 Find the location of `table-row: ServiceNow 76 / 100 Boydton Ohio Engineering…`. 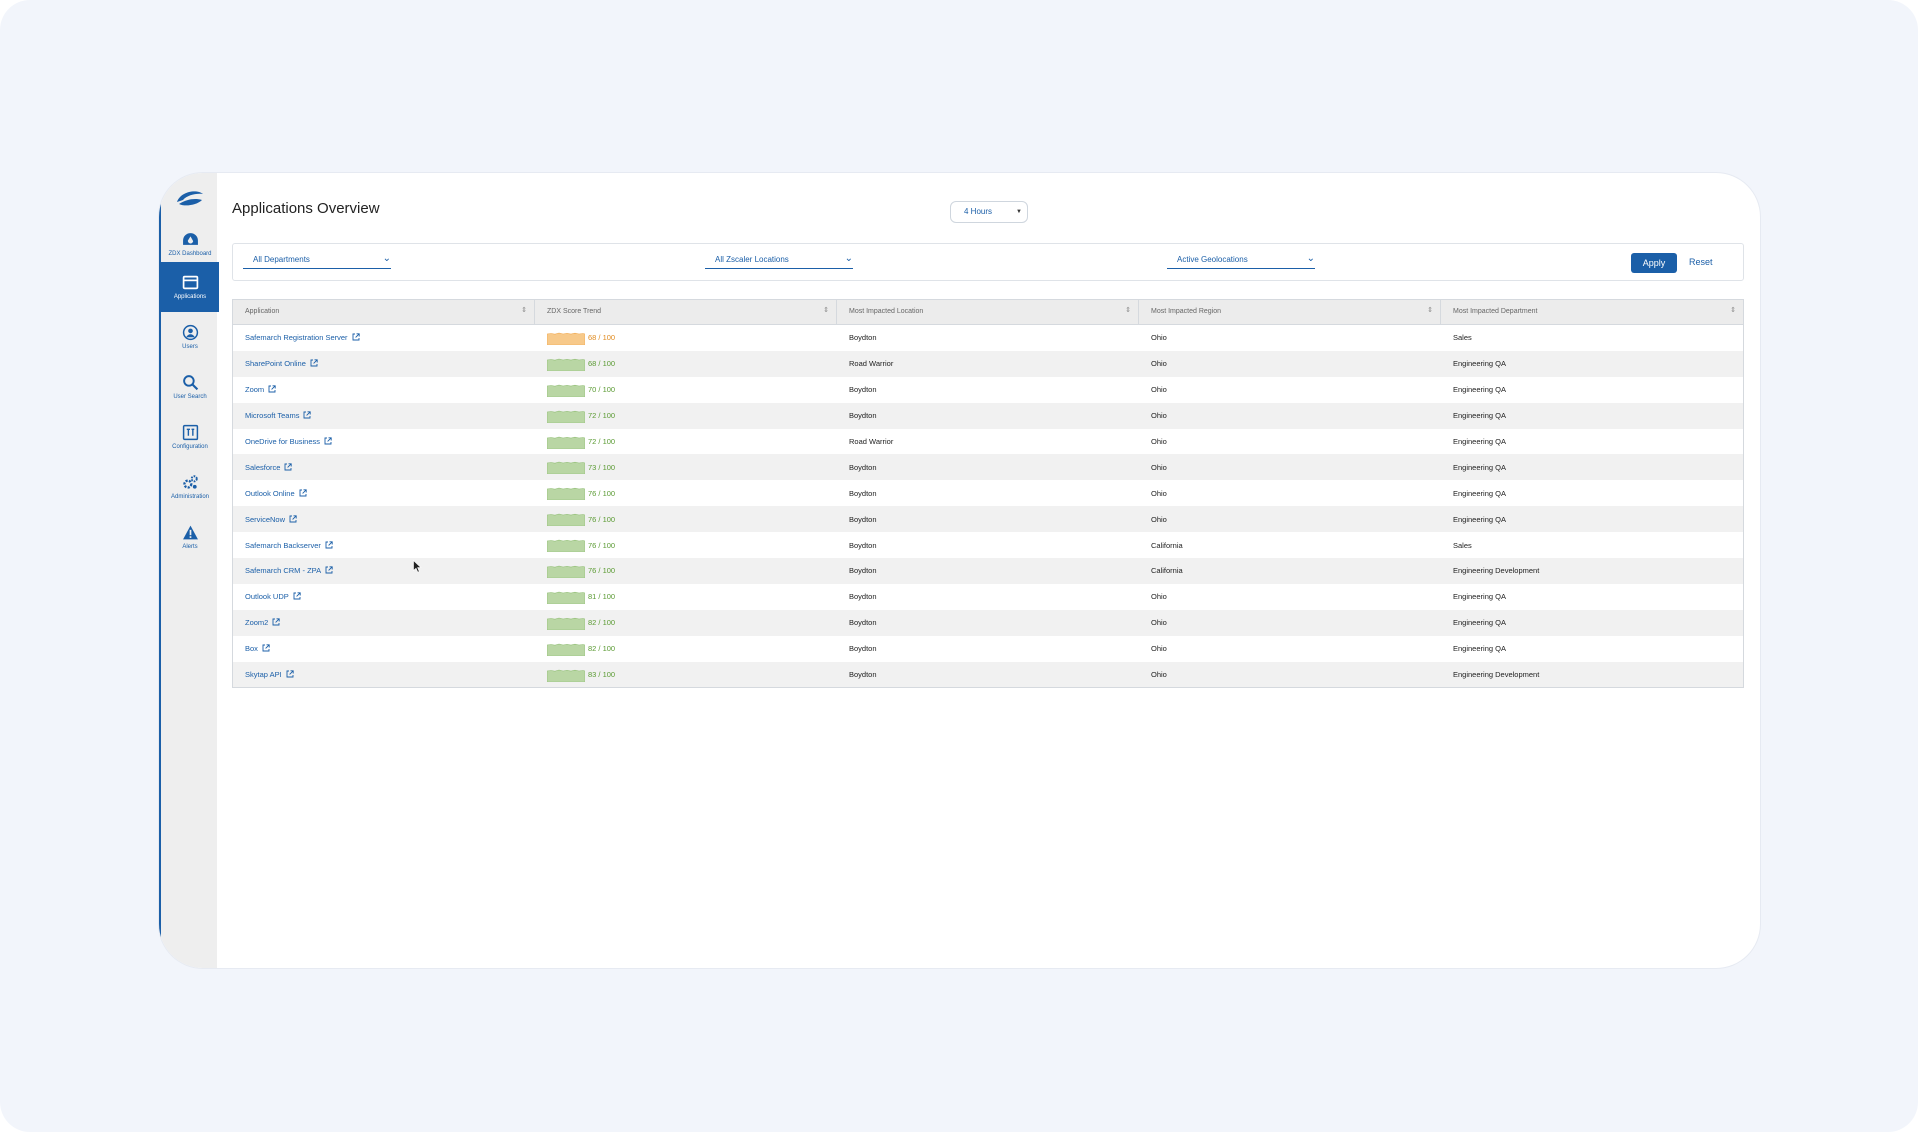

table-row: ServiceNow 76 / 100 Boydton Ohio Engineering… is located at coordinates (988, 519).